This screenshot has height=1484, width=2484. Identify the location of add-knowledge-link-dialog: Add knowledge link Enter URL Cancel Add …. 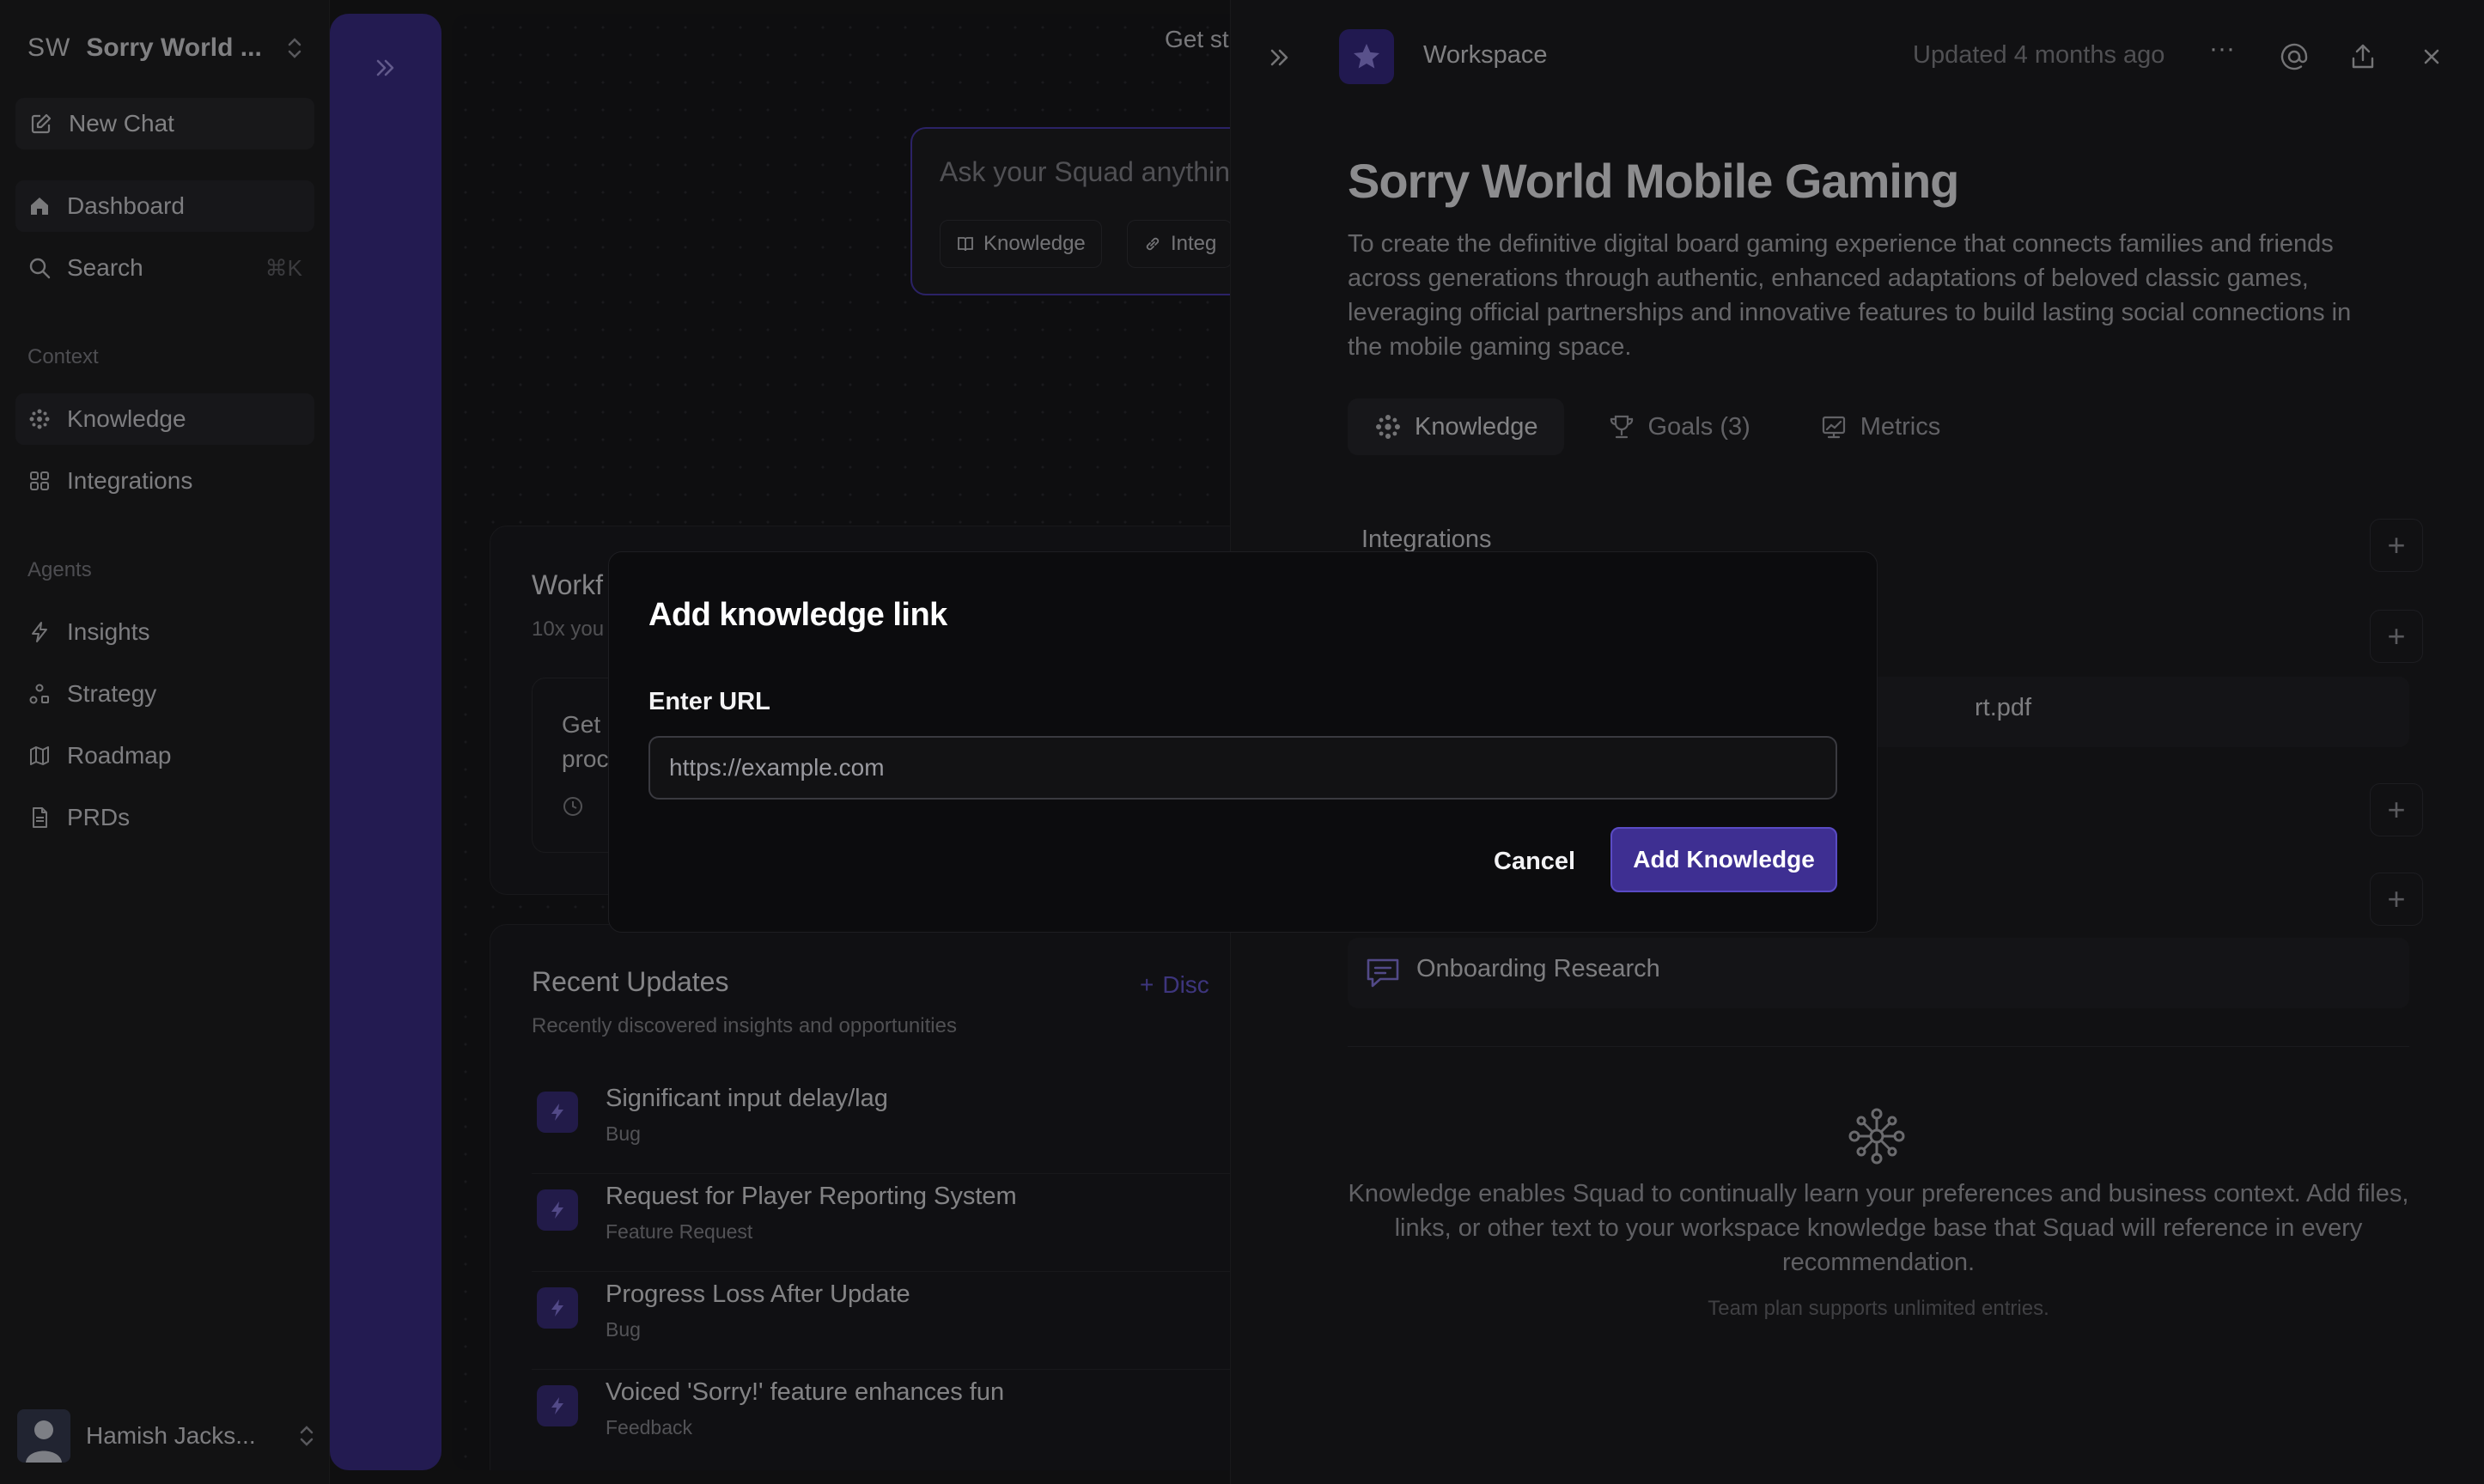
(1243, 742).